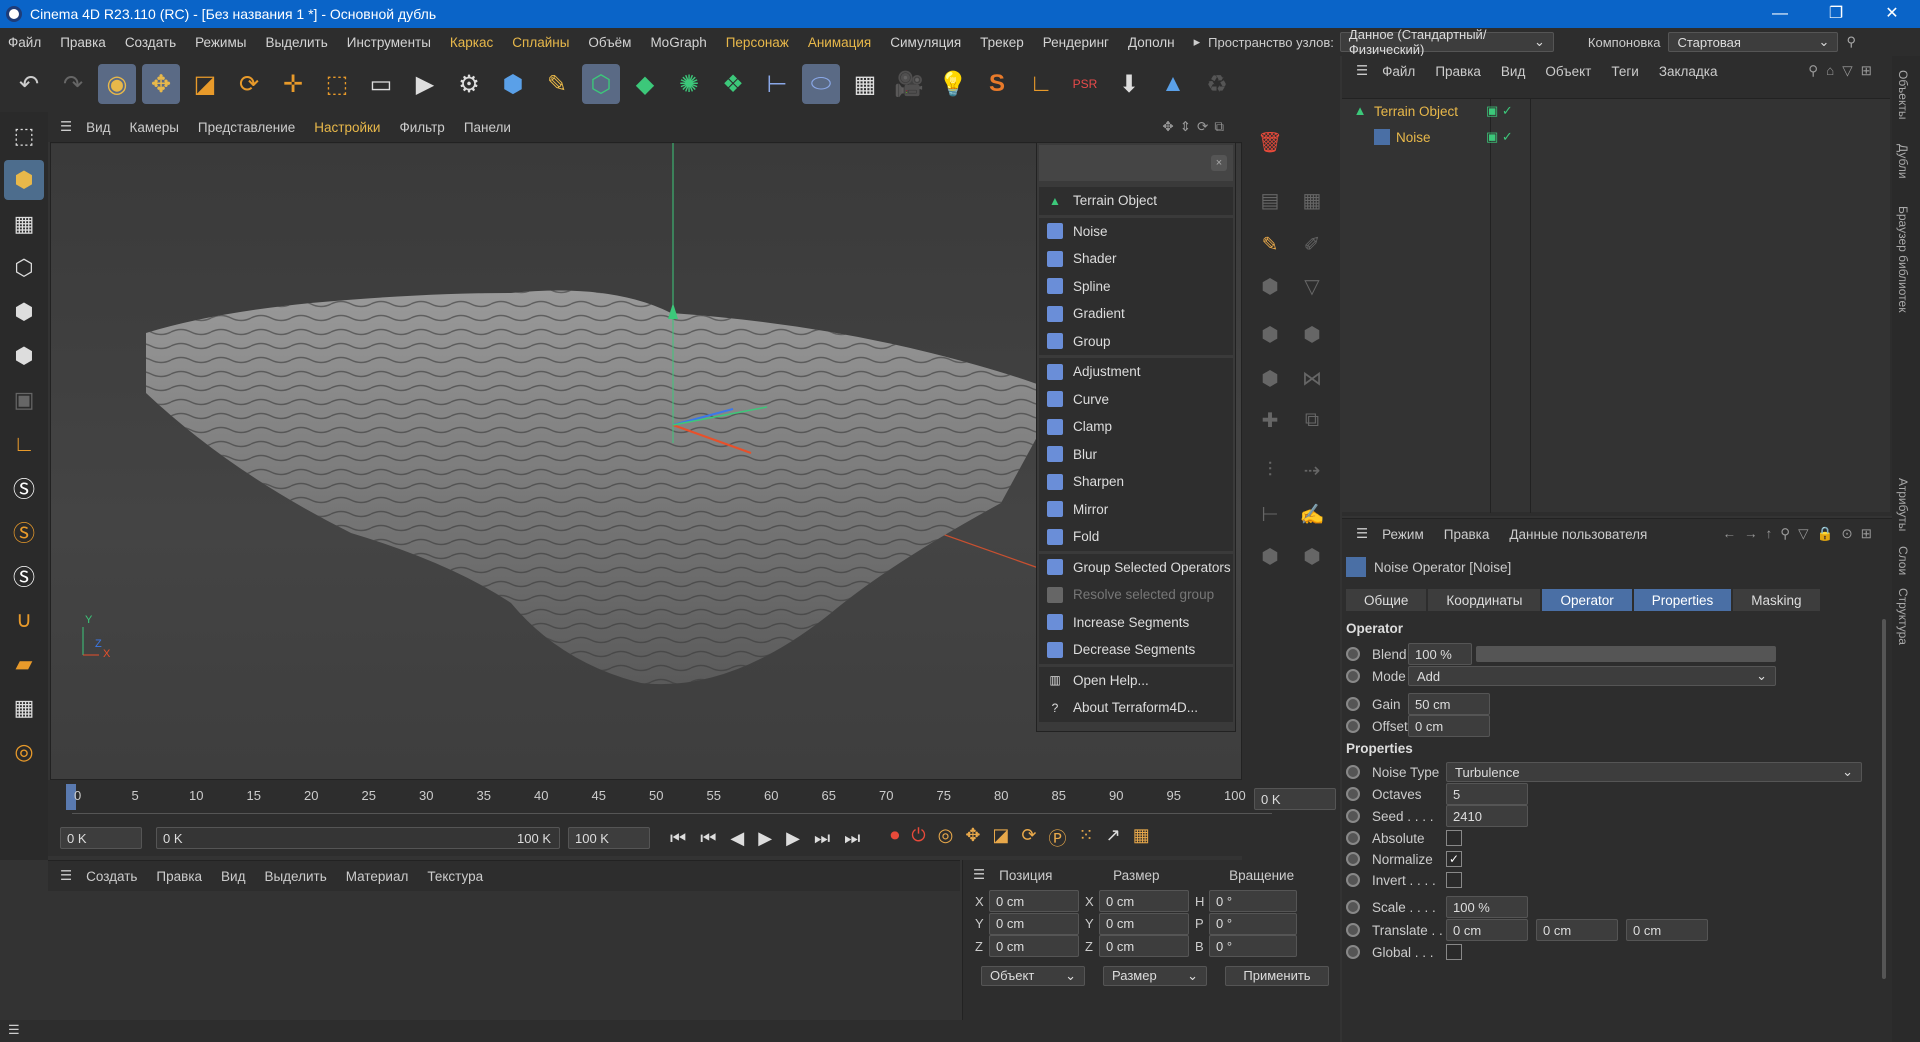 The height and width of the screenshot is (1042, 1920). Describe the element at coordinates (1270, 556) in the screenshot. I see `cube-tool-4-icon: ⬢` at that location.